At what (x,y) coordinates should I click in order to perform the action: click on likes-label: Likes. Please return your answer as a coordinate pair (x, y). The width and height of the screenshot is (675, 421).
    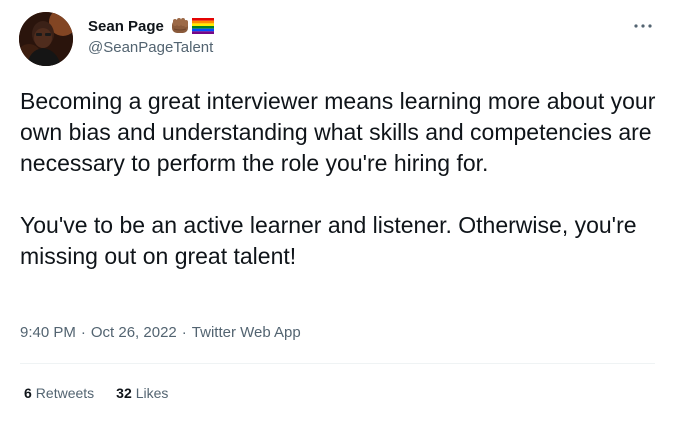
    Looking at the image, I should click on (152, 393).